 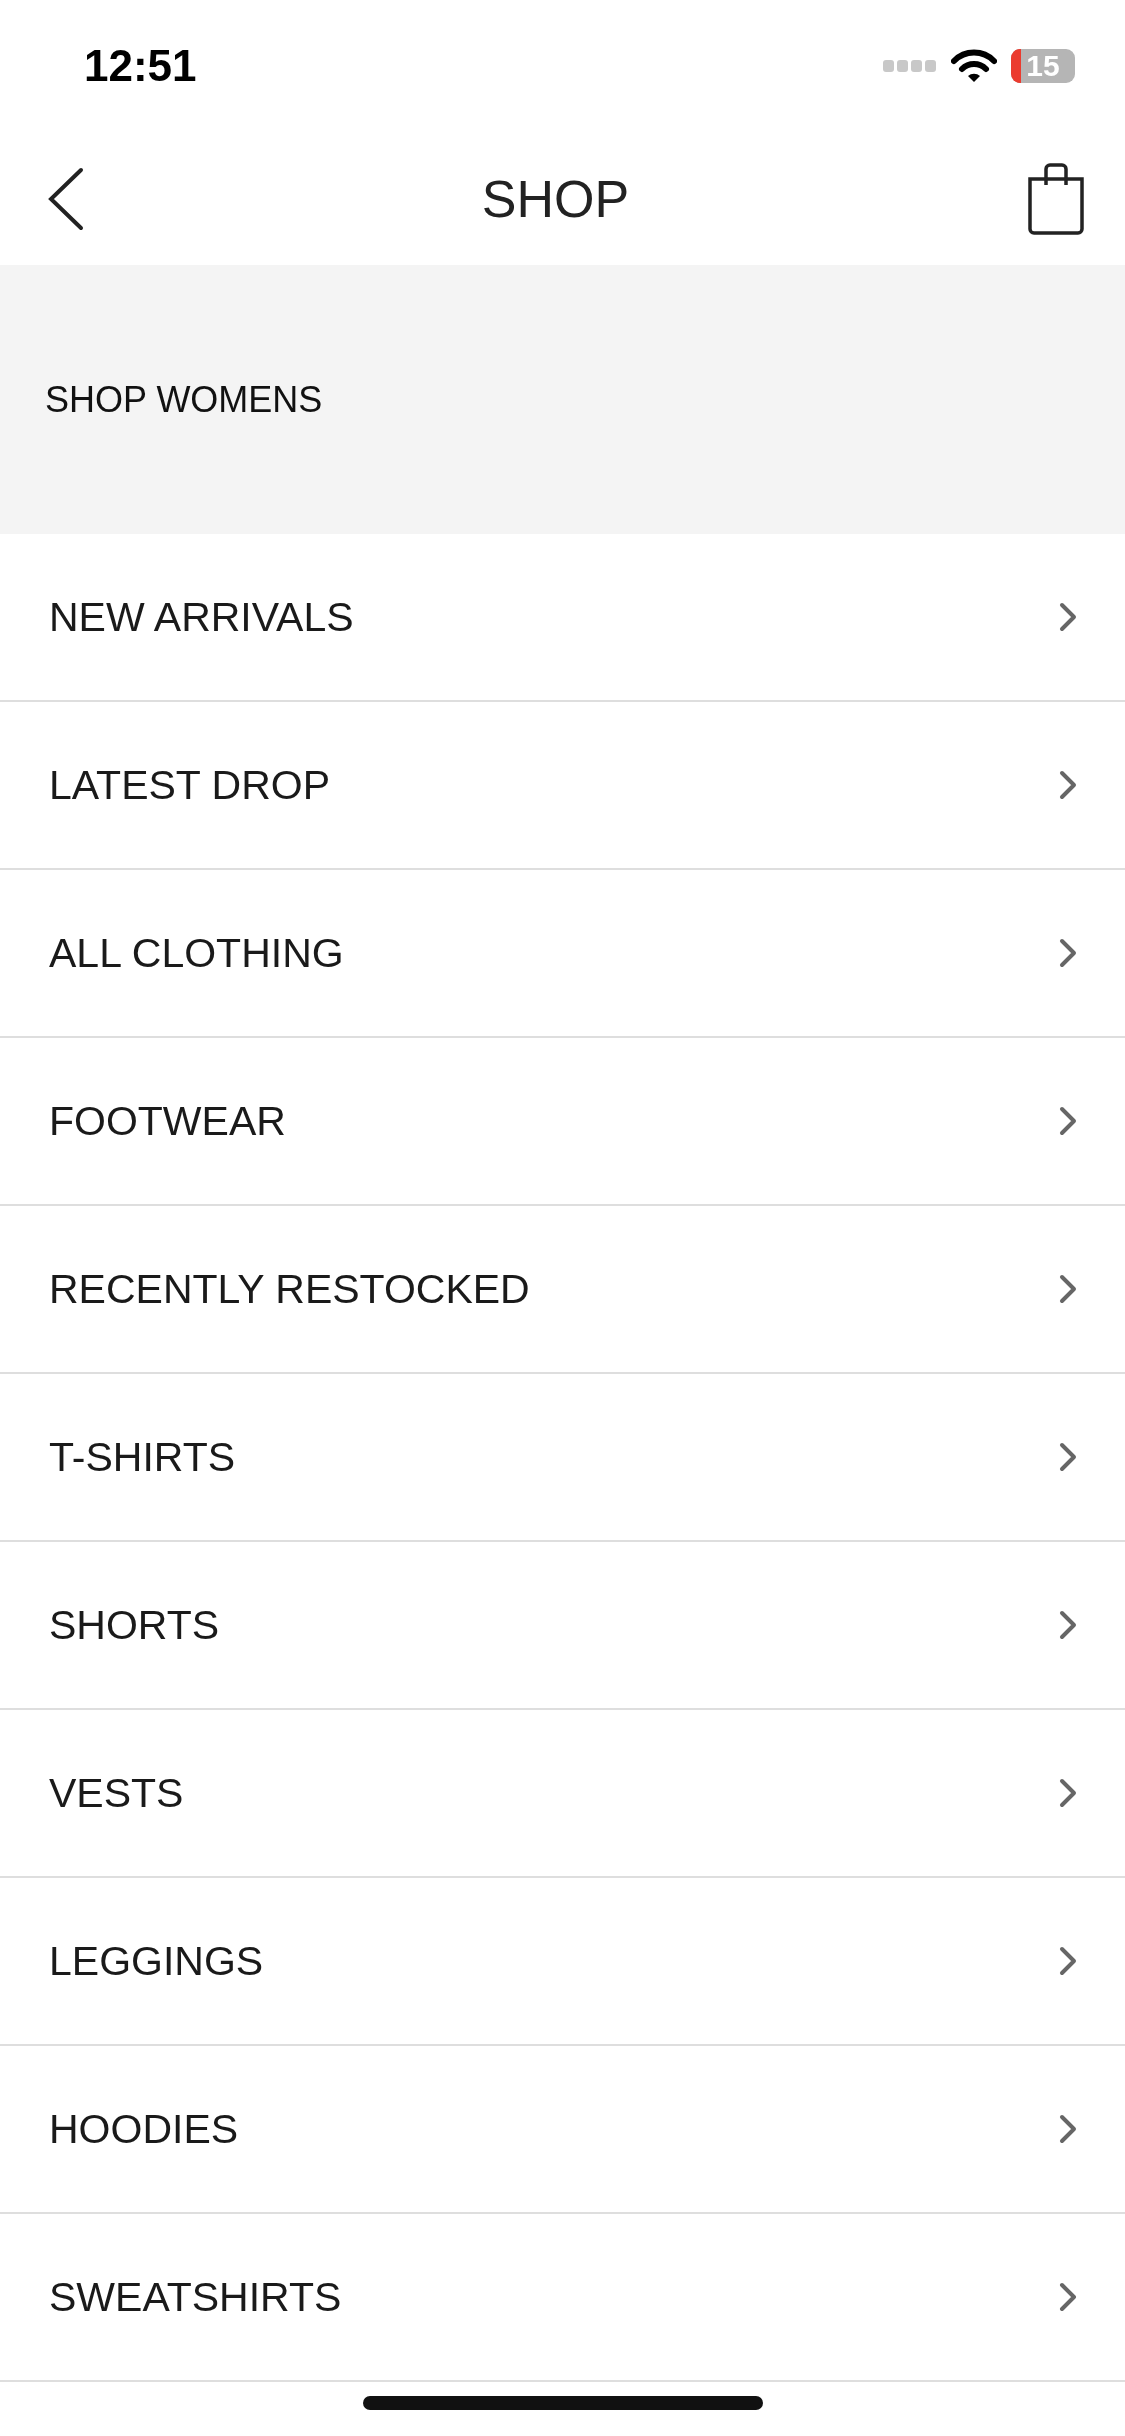 I want to click on menu-item: FOOTWEAR, so click(x=562, y=1122).